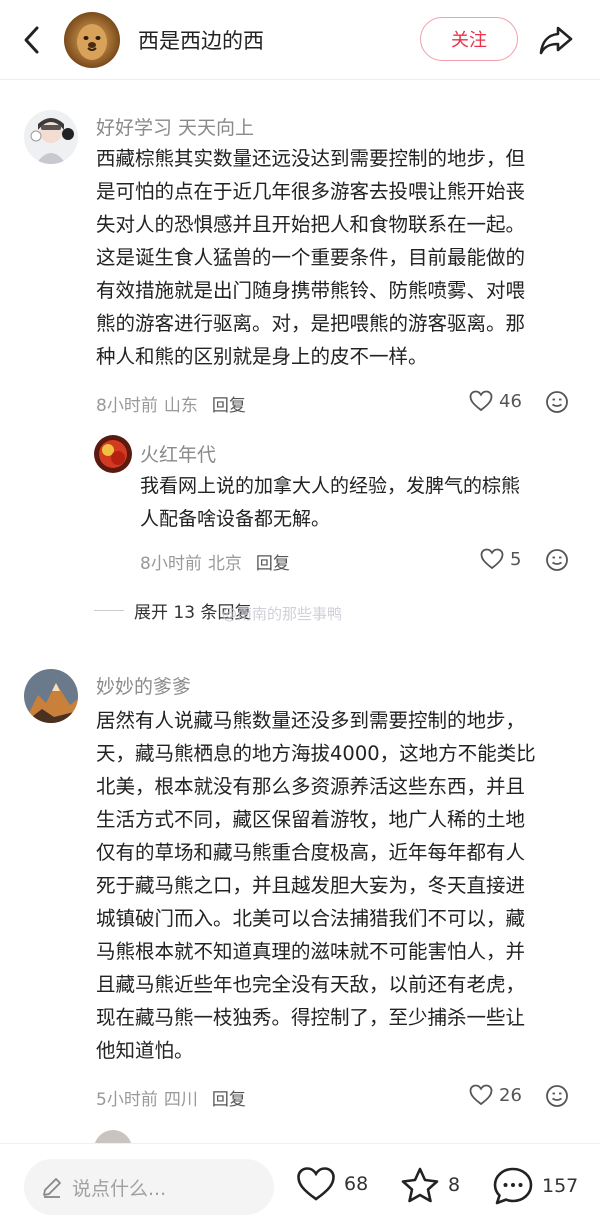  I want to click on comment-line: 马熊根本就不知道真理的滋味就不可能害怕人，并, so click(311, 951).